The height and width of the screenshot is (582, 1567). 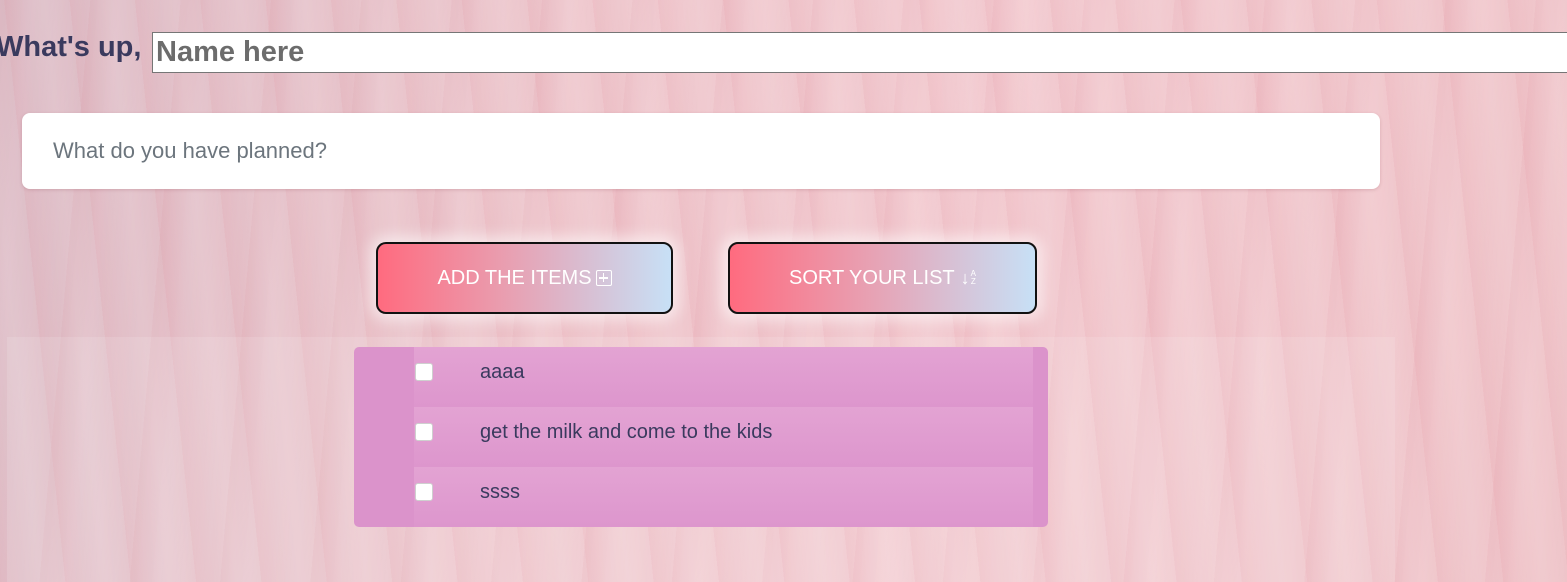 I want to click on todo-text: get the milk and come to the kids, so click(x=626, y=432).